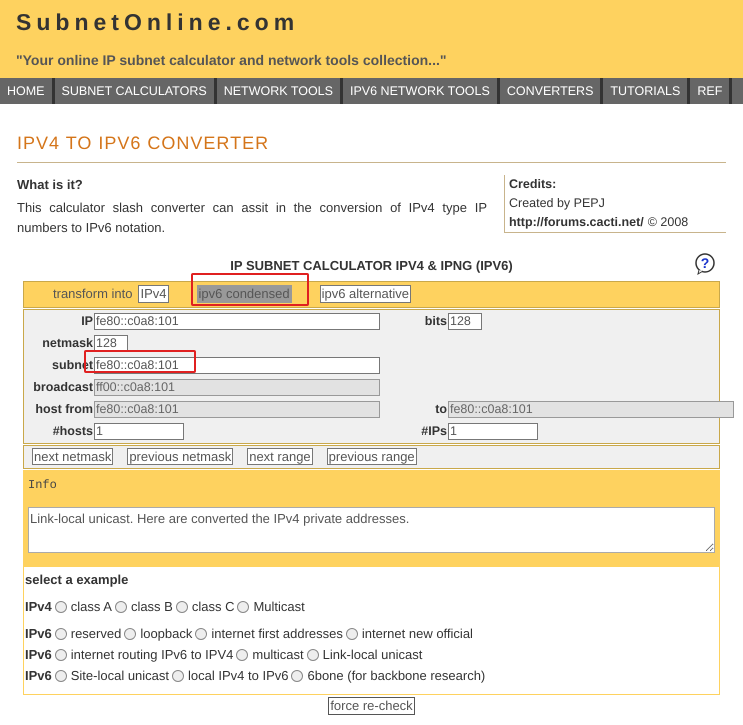 The height and width of the screenshot is (725, 743). What do you see at coordinates (252, 217) in the screenshot?
I see `description-text: This calculator slash converter can assit in the conversion of IPv4 type IP numbers to IPv6 notation.` at bounding box center [252, 217].